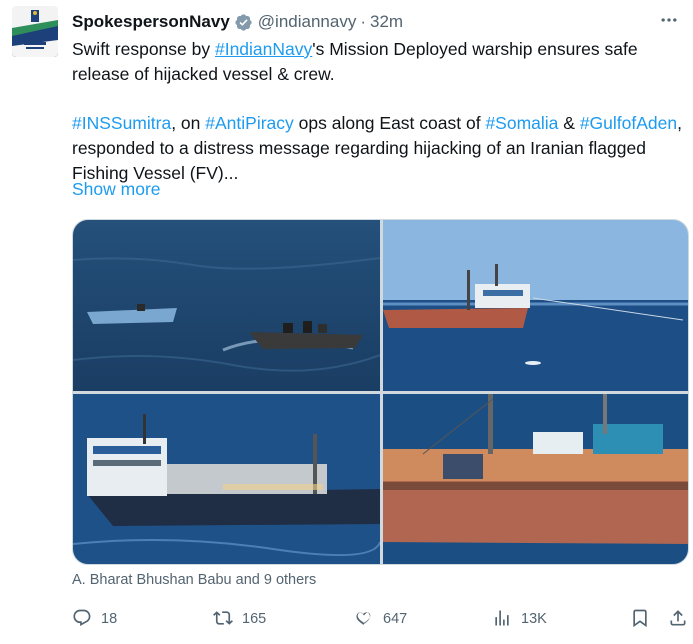  What do you see at coordinates (224, 619) in the screenshot?
I see `repost-icon` at bounding box center [224, 619].